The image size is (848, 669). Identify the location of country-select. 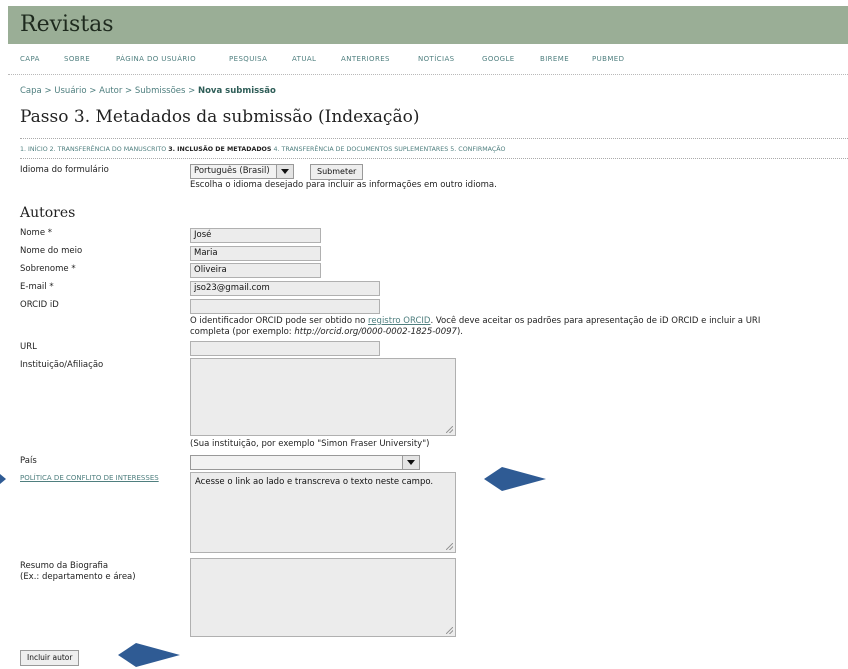
(305, 462).